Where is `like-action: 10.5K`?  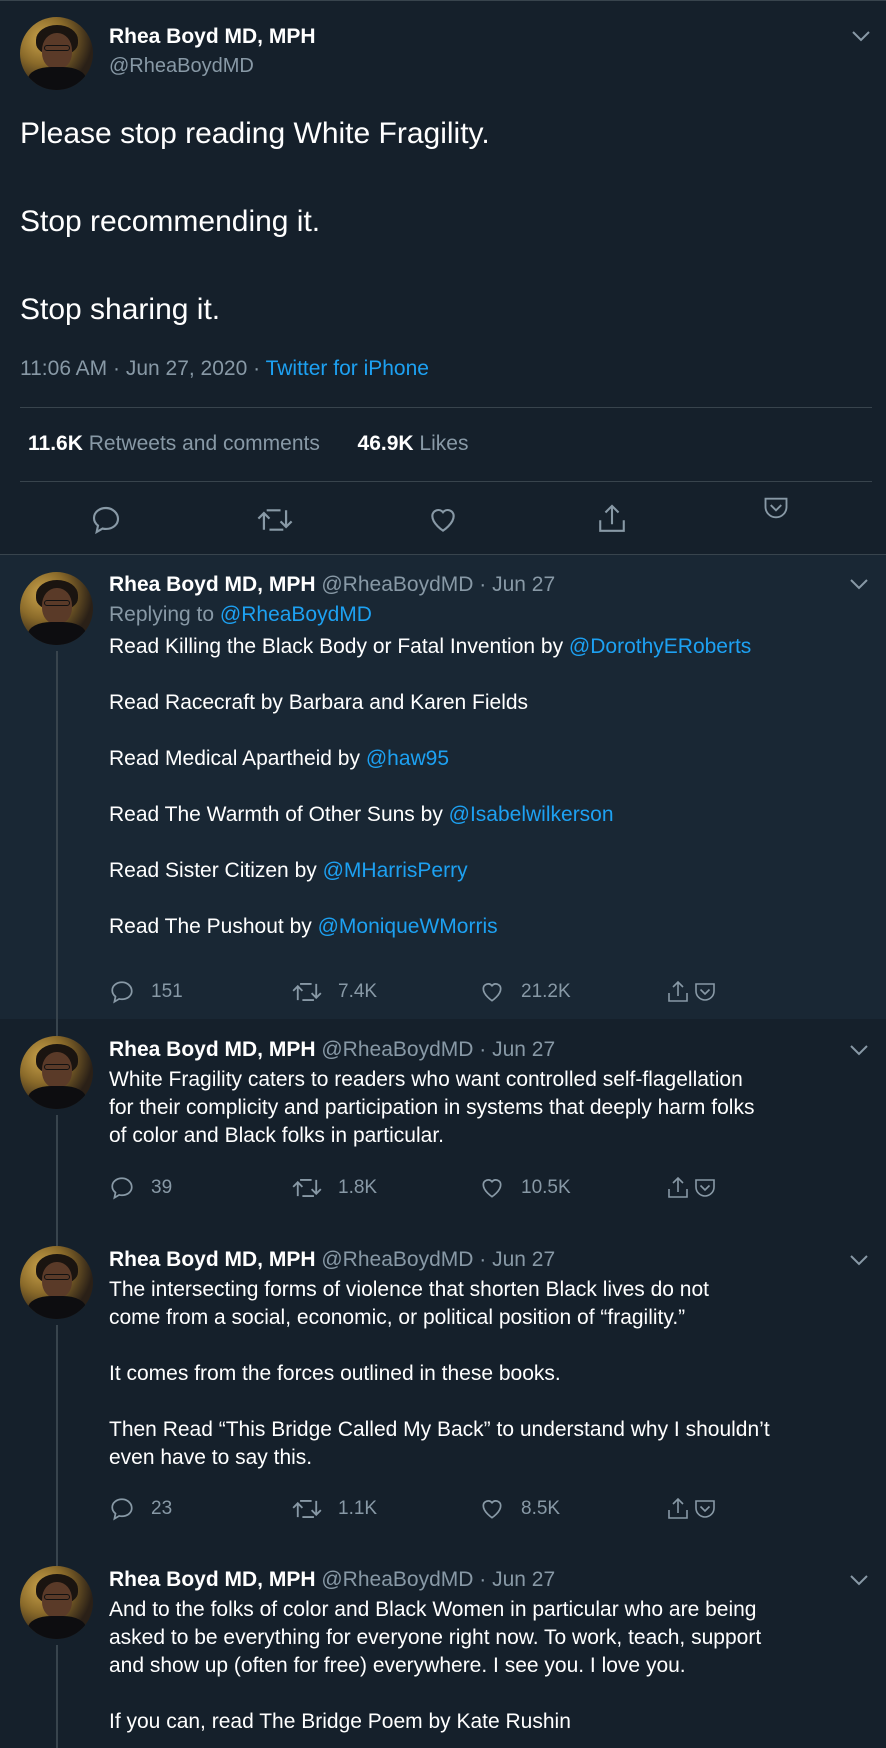
like-action: 10.5K is located at coordinates (525, 1188).